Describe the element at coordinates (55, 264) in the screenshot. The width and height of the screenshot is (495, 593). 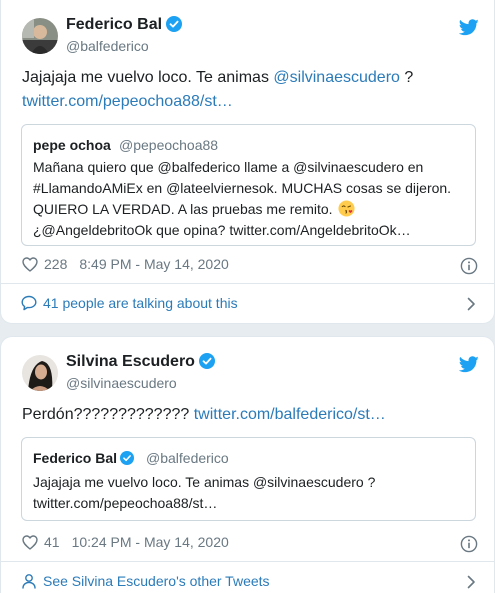
I see `like-count: 228` at that location.